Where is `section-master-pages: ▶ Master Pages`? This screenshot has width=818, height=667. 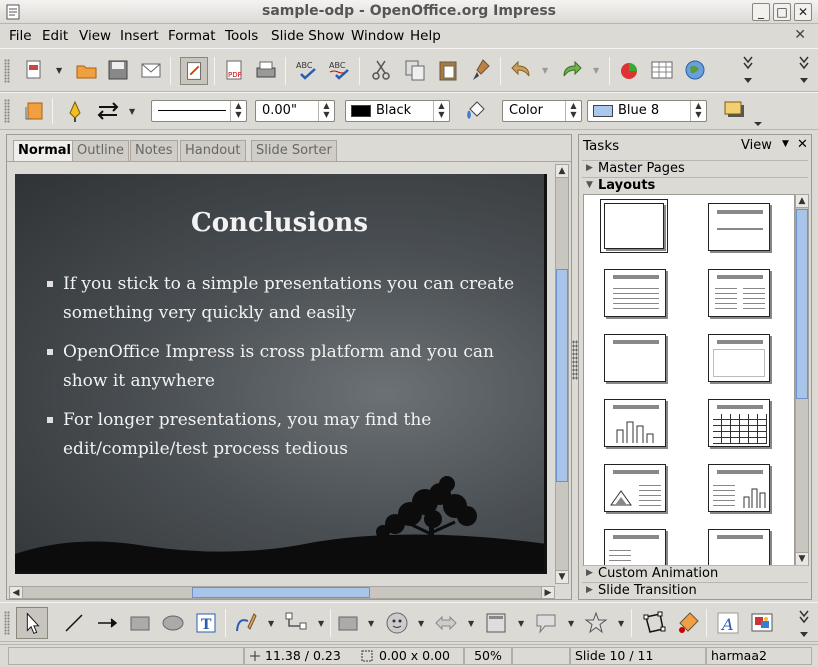
section-master-pages: ▶ Master Pages is located at coordinates (695, 168).